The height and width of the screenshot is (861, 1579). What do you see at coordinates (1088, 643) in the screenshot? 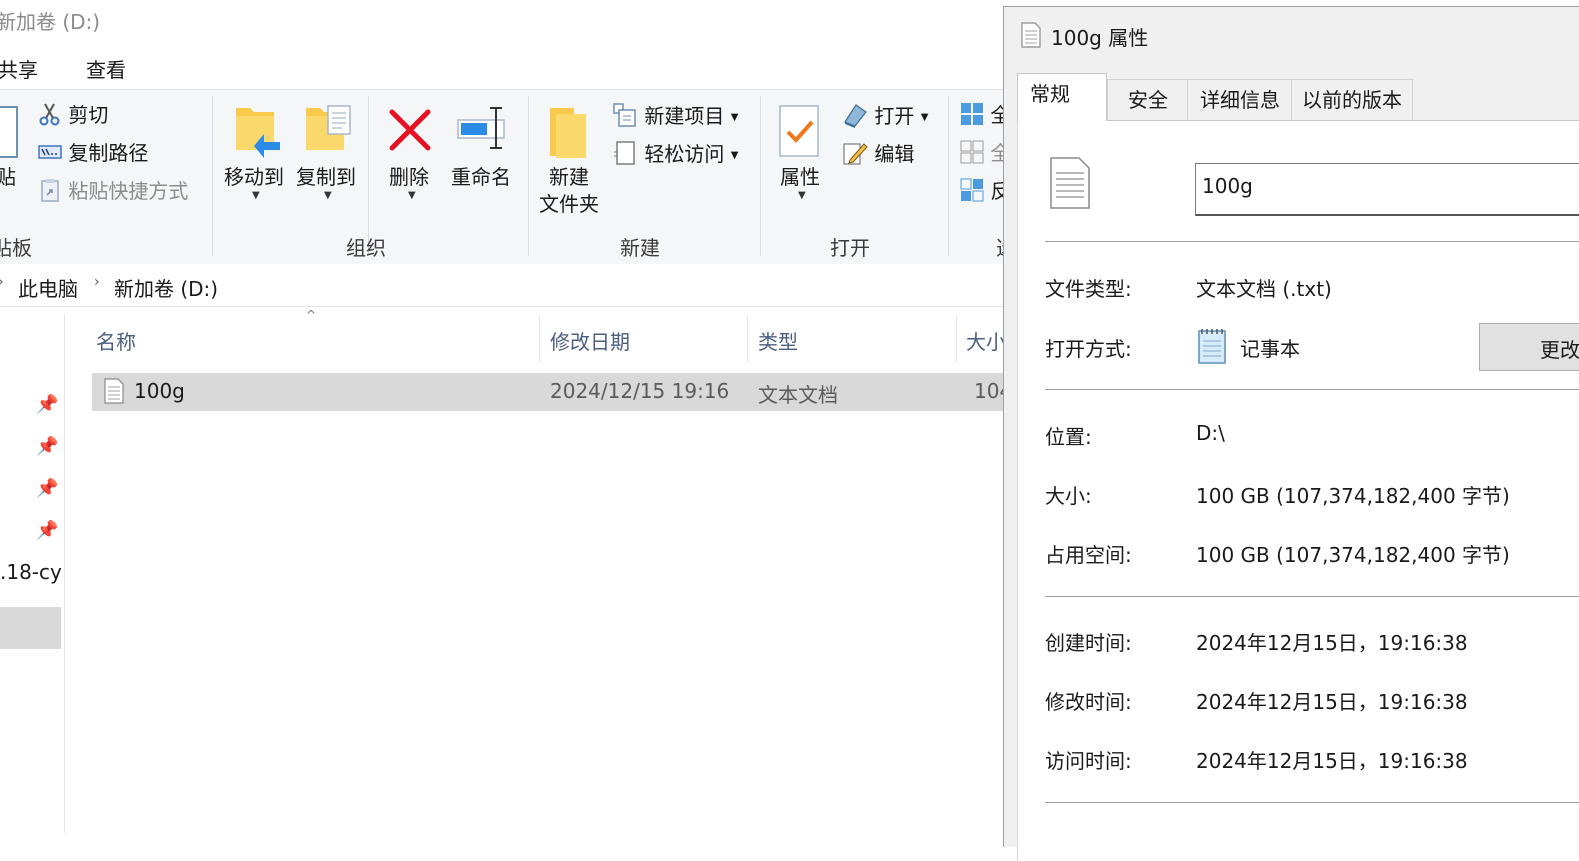
I see `created-label: 创建时间:` at bounding box center [1088, 643].